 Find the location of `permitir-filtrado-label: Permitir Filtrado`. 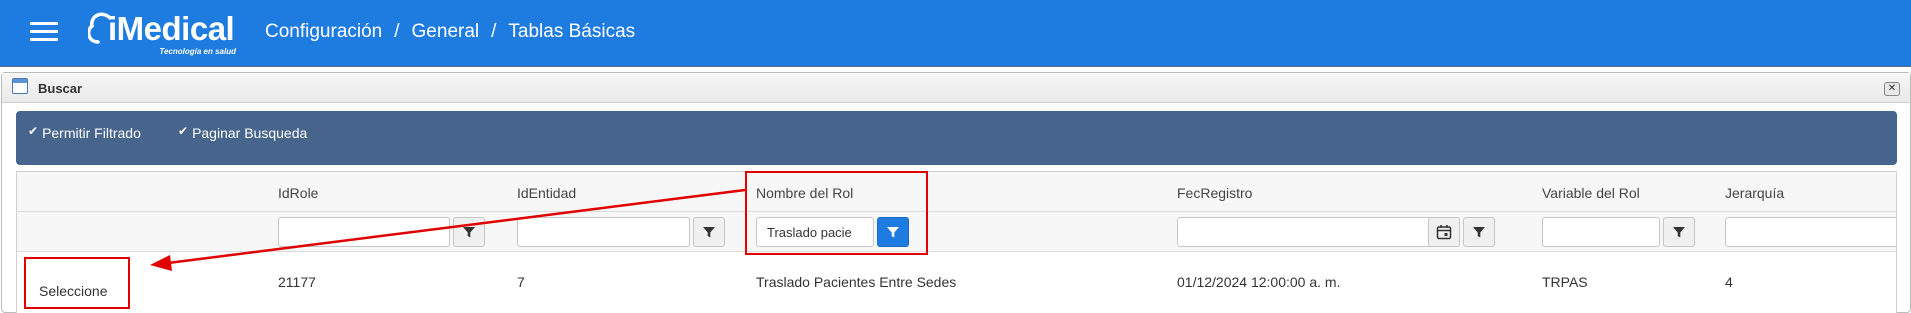

permitir-filtrado-label: Permitir Filtrado is located at coordinates (91, 133).